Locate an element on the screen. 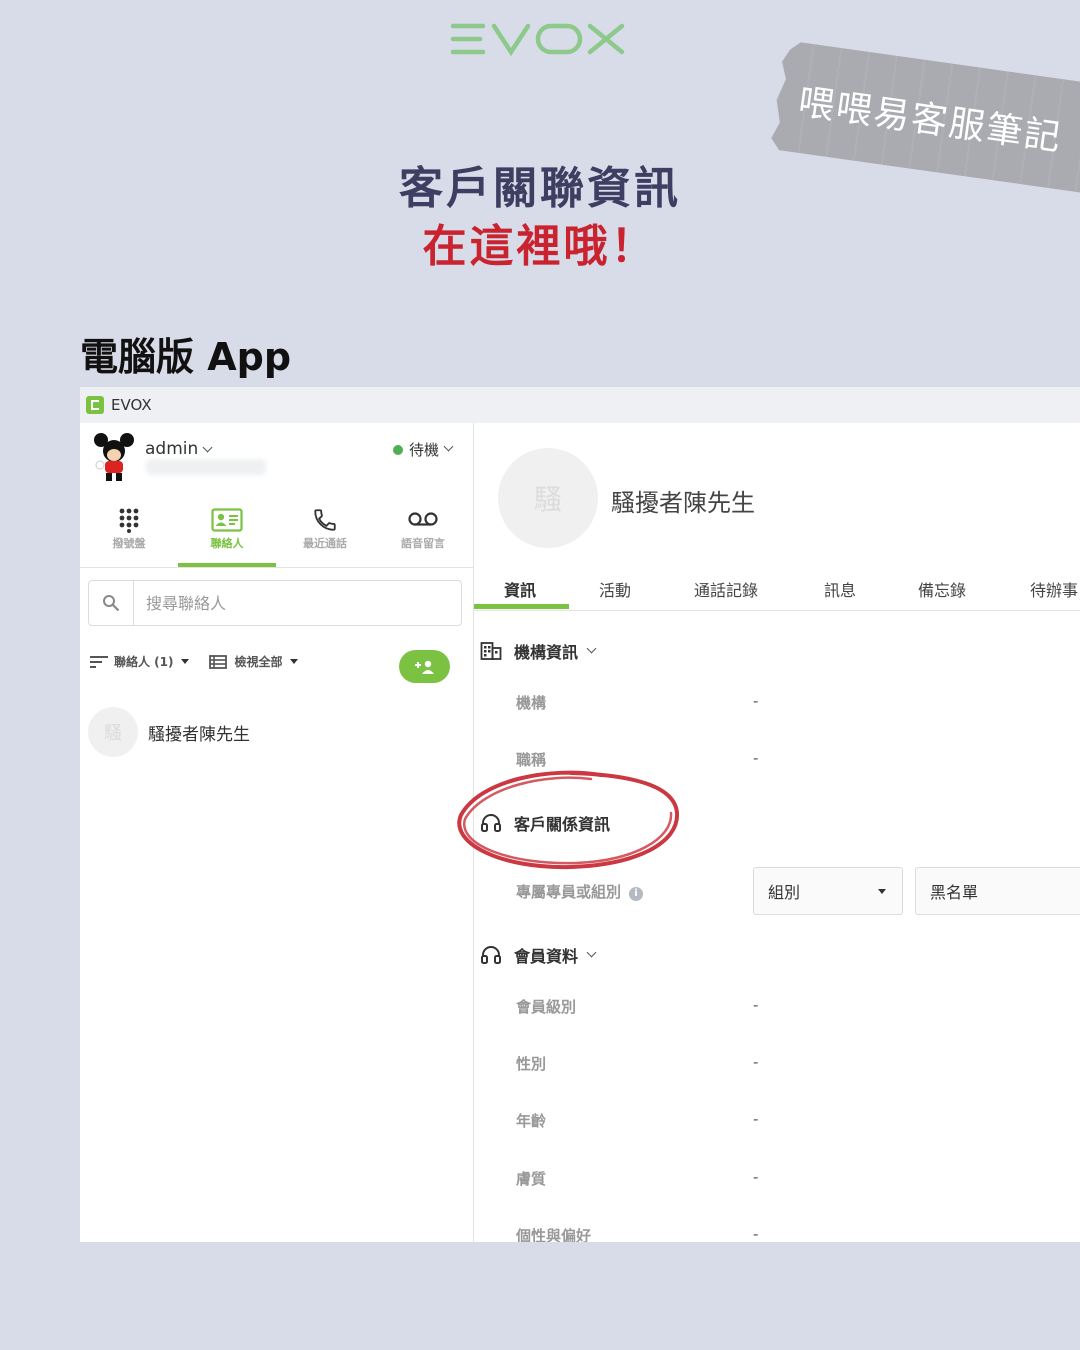  phone-icon is located at coordinates (325, 520).